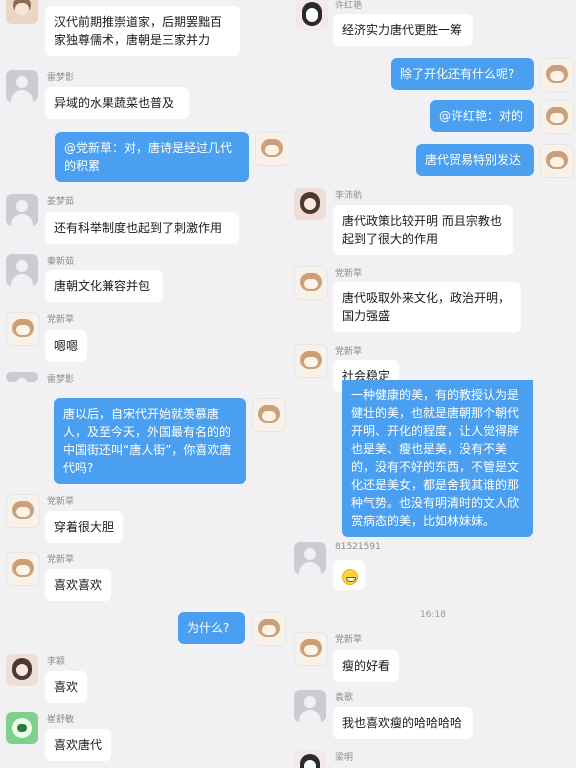  What do you see at coordinates (482, 116) in the screenshot?
I see `message-bubble-outgoing: @许红艳：对的` at bounding box center [482, 116].